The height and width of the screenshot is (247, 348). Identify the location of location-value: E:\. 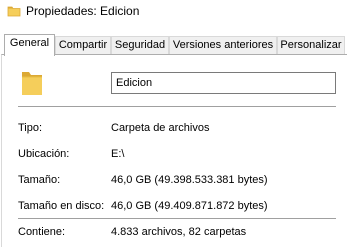
(118, 154).